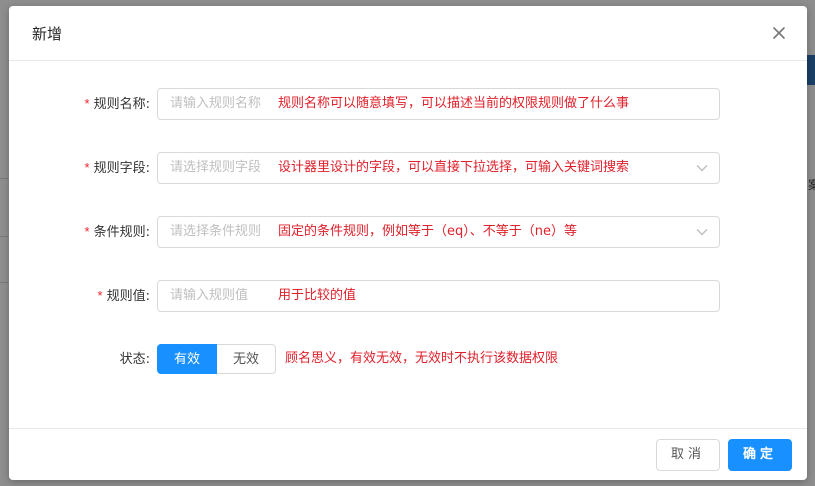 This screenshot has height=486, width=815. I want to click on modal-header: 新增, so click(408, 33).